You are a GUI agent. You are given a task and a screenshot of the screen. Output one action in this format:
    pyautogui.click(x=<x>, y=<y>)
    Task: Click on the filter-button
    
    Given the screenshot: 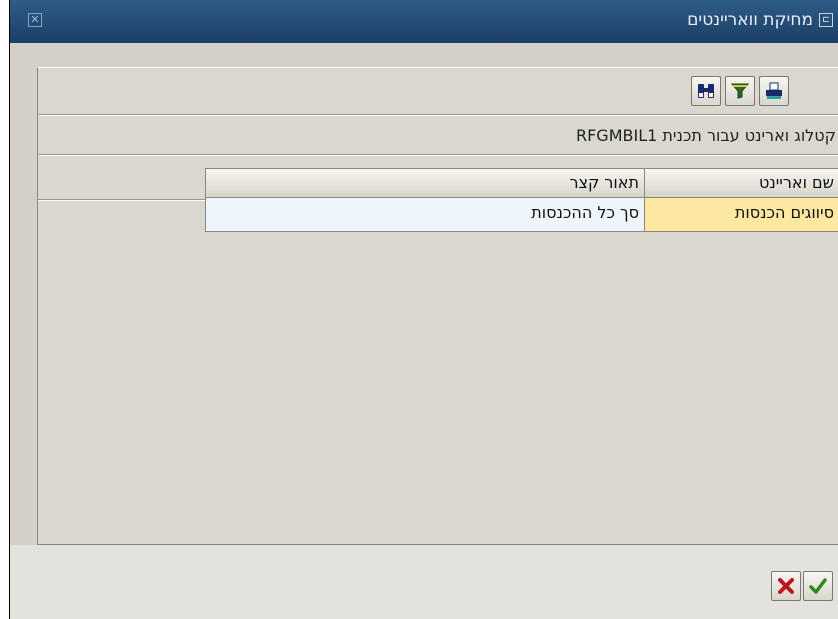 What is the action you would take?
    pyautogui.click(x=740, y=91)
    